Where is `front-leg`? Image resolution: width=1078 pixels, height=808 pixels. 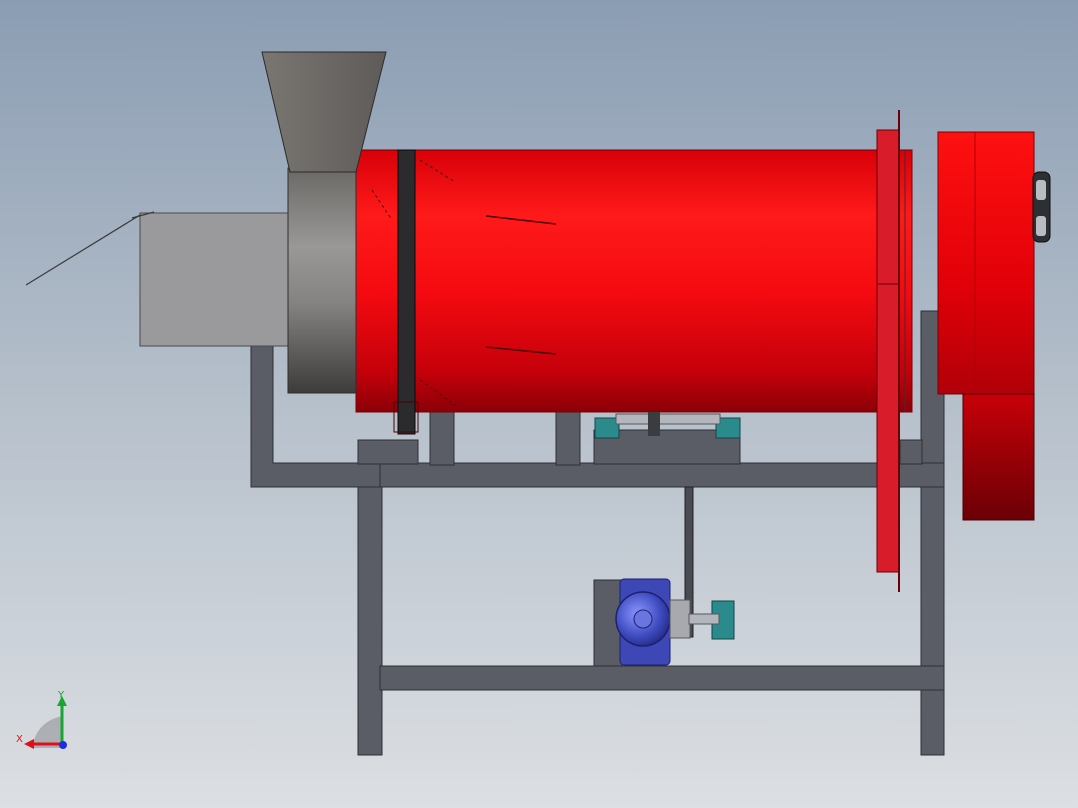
front-leg is located at coordinates (370, 609).